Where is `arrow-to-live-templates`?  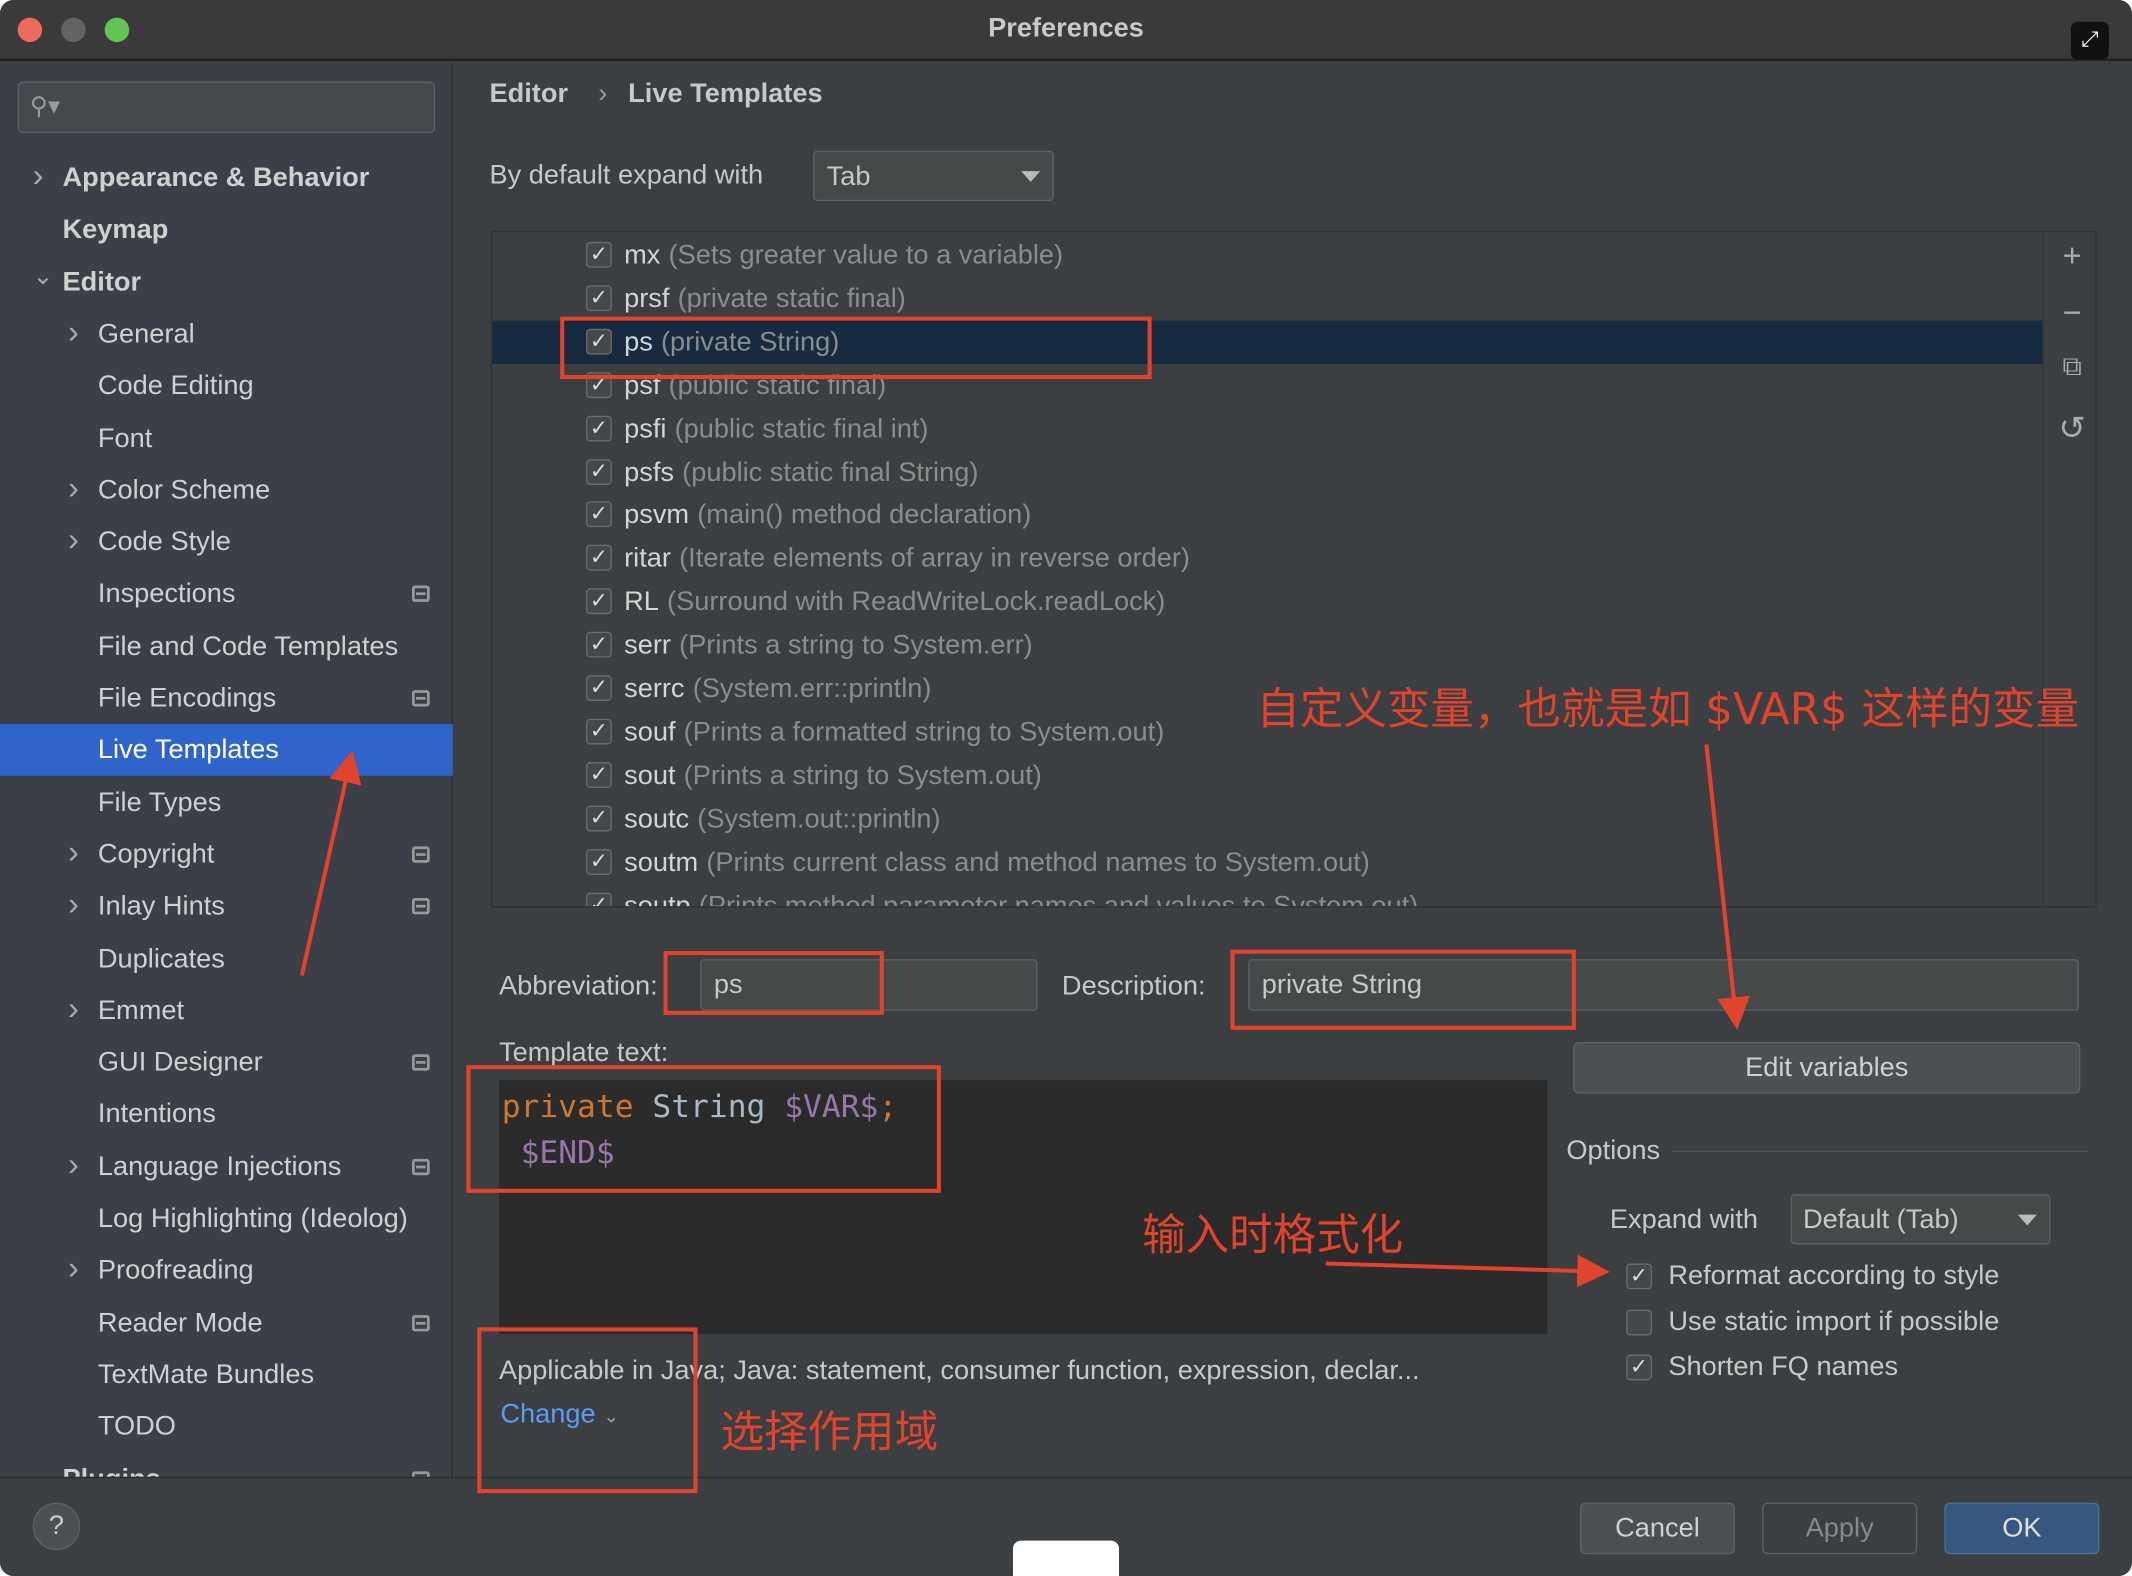 arrow-to-live-templates is located at coordinates (330, 863).